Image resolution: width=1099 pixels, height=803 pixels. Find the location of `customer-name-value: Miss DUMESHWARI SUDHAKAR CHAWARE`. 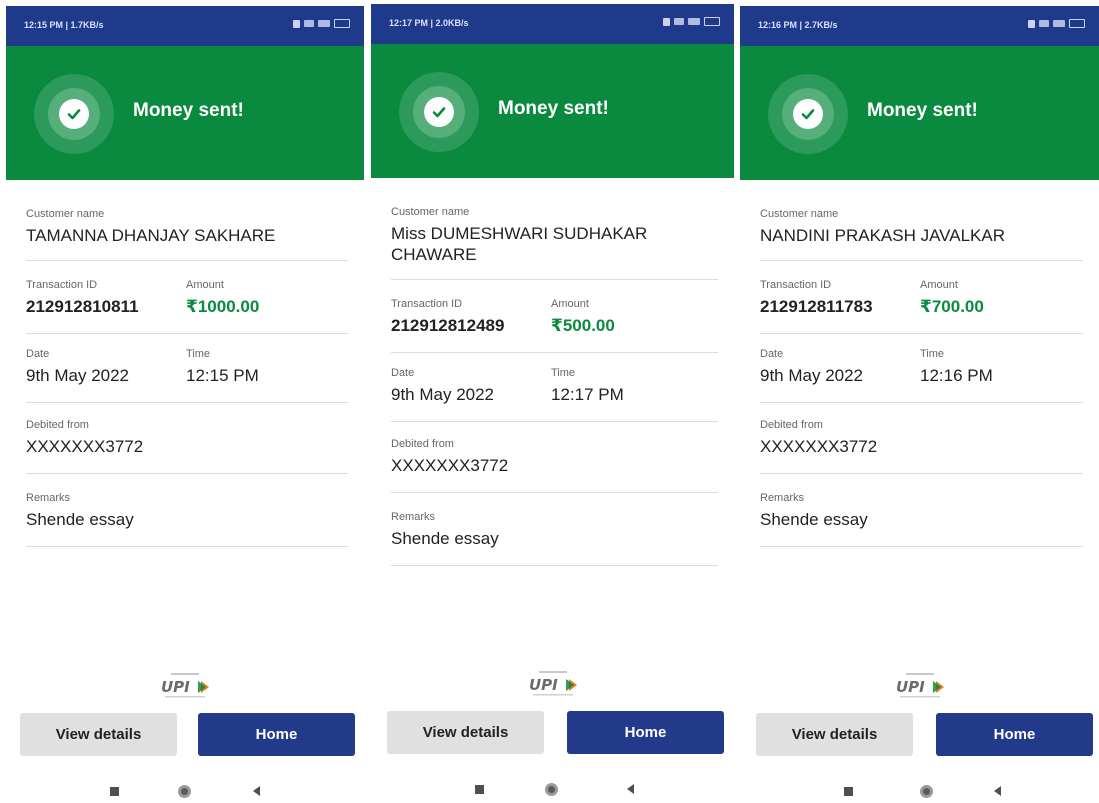

customer-name-value: Miss DUMESHWARI SUDHAKAR CHAWARE is located at coordinates (519, 244).